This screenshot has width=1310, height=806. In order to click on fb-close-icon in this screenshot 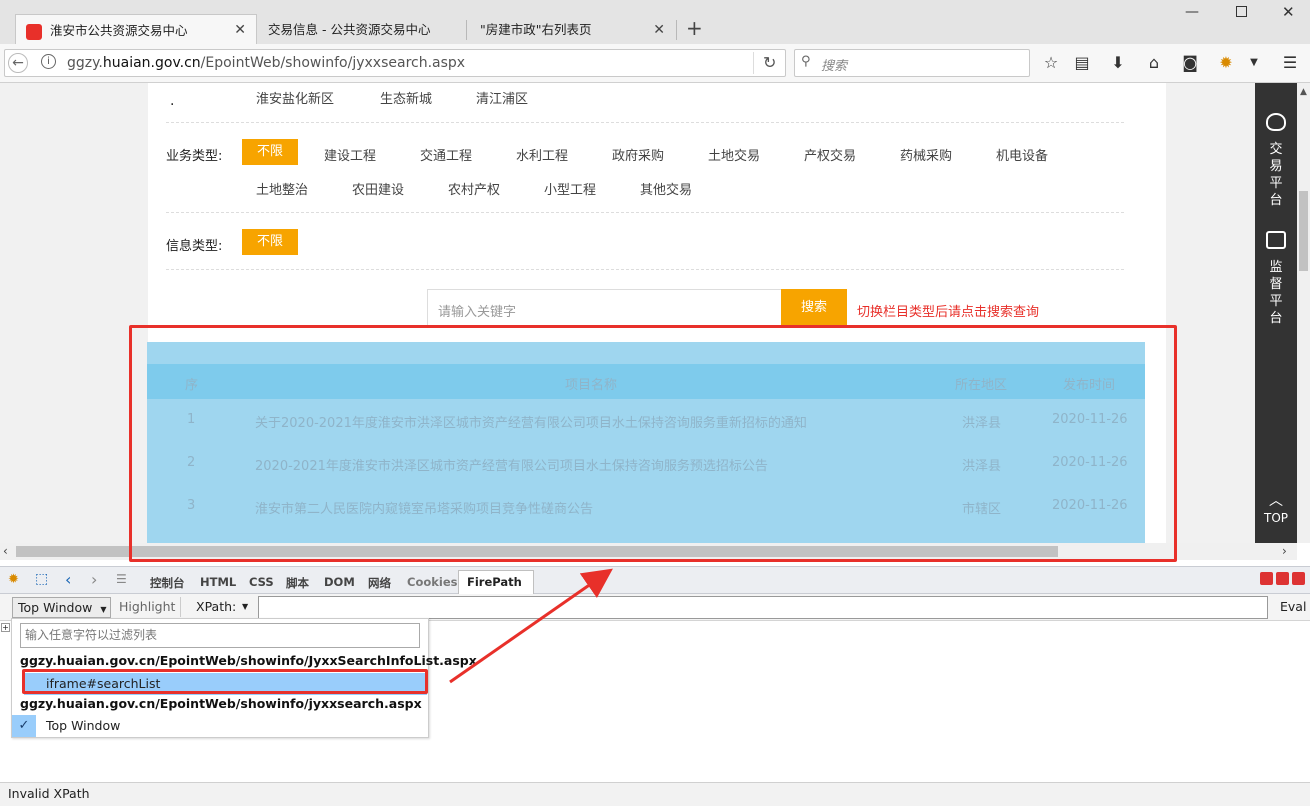, I will do `click(1298, 578)`.